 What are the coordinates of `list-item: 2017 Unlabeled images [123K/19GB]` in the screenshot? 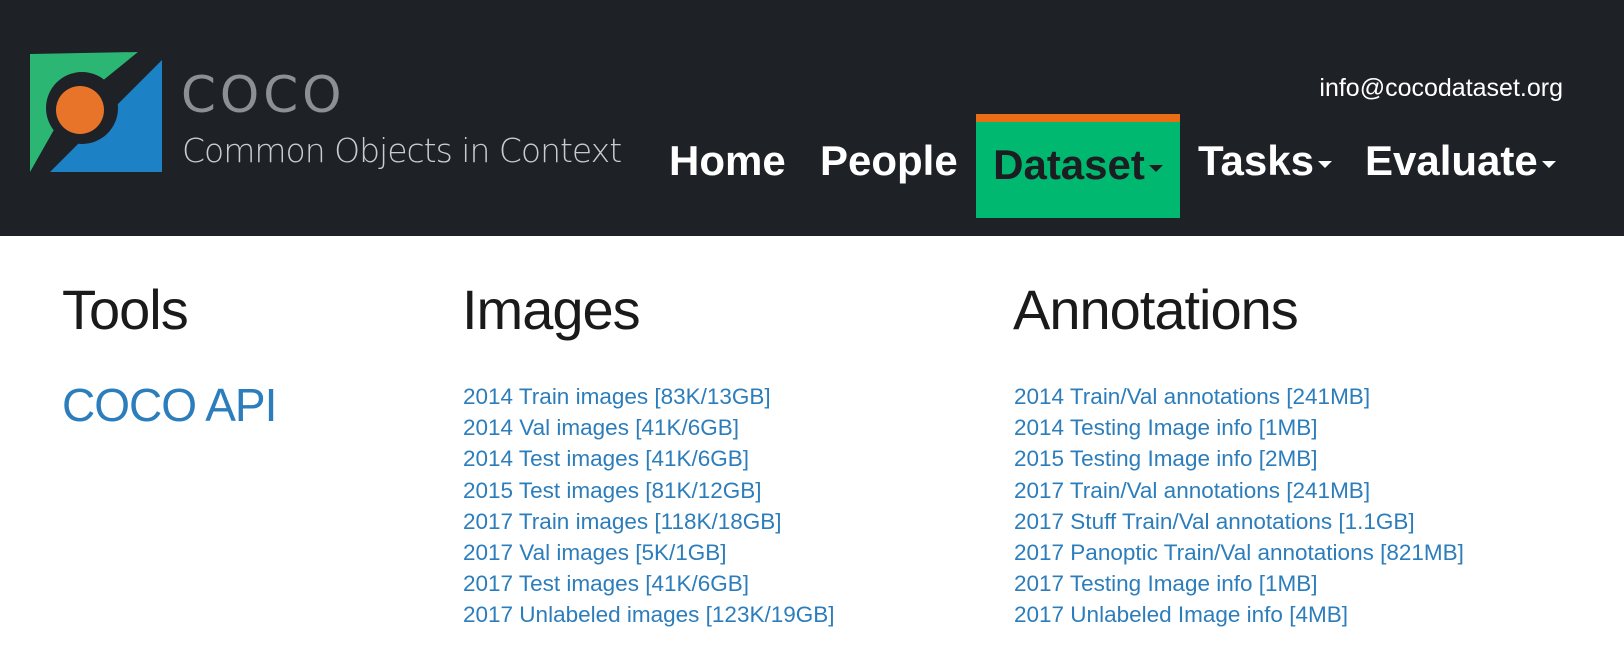 It's located at (649, 614).